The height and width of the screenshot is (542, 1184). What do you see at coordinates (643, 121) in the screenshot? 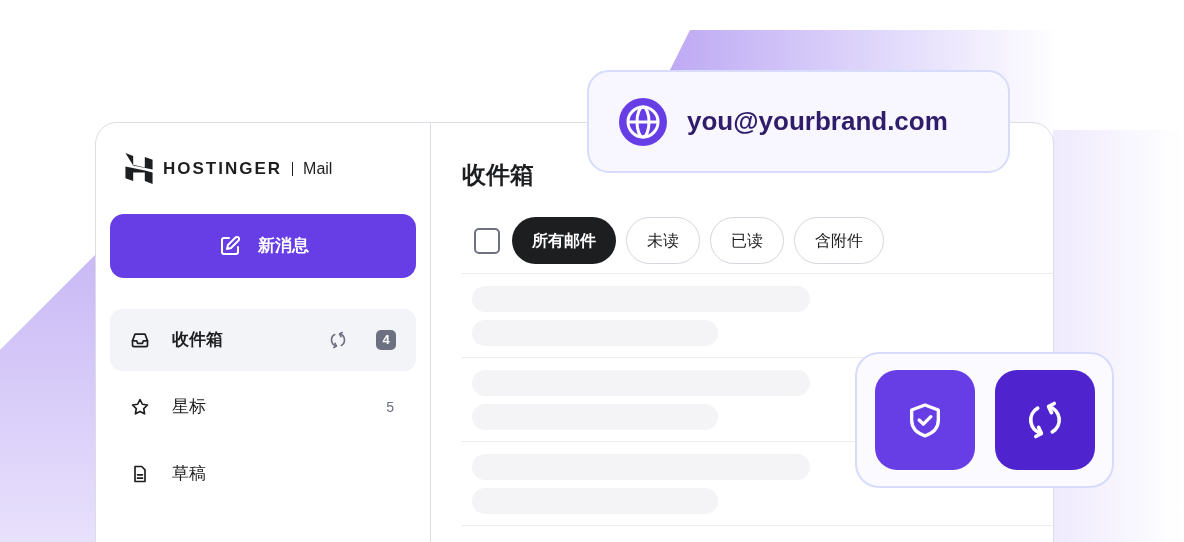
I see `globe-icon` at bounding box center [643, 121].